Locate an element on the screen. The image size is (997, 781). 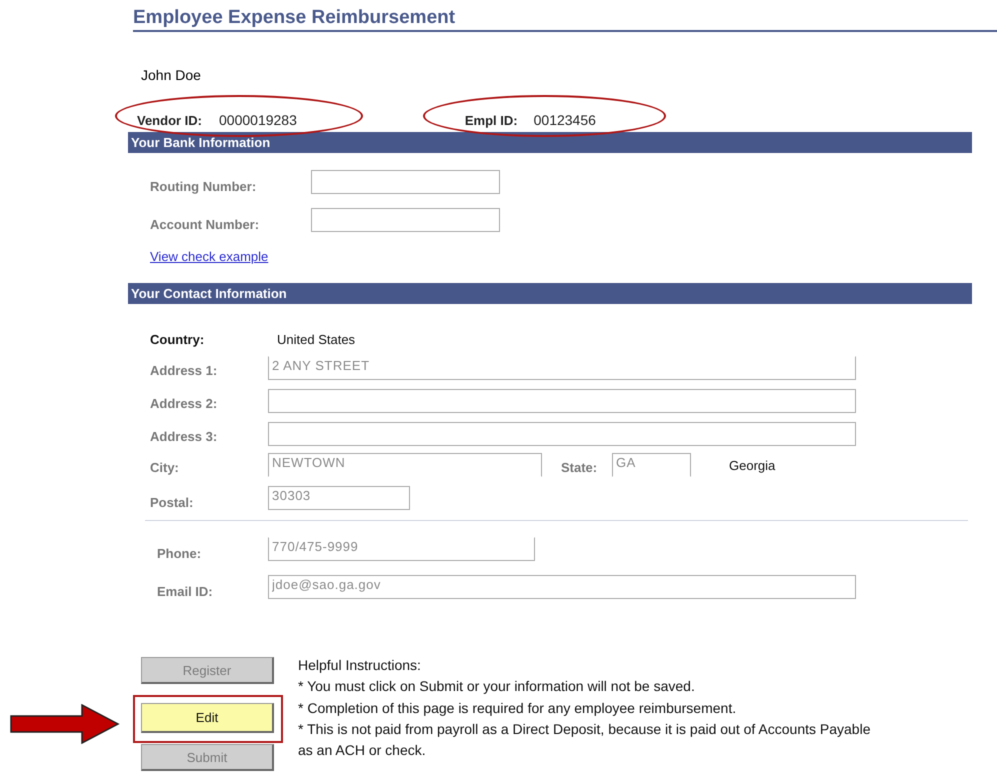
id-label: Vendor ID: is located at coordinates (169, 120).